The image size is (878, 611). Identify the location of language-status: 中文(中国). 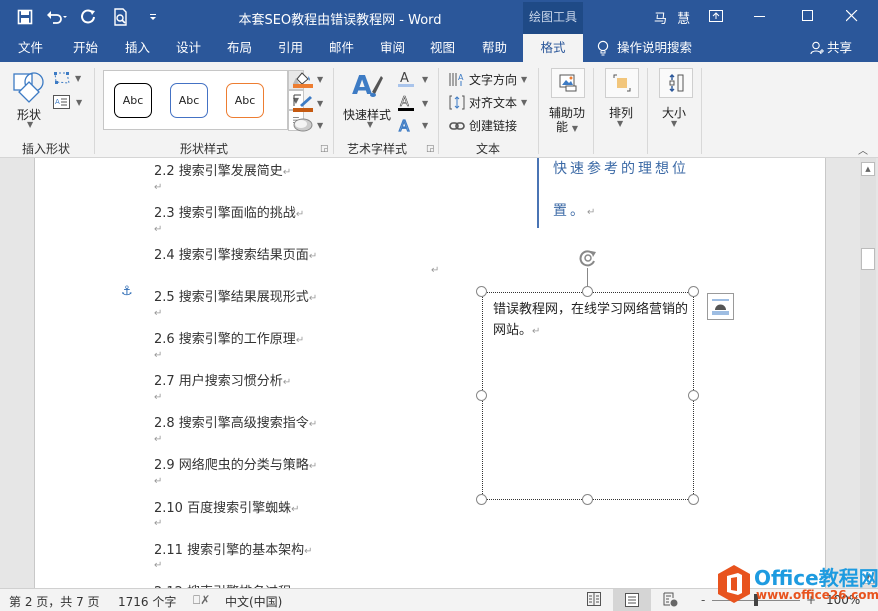
(253, 601).